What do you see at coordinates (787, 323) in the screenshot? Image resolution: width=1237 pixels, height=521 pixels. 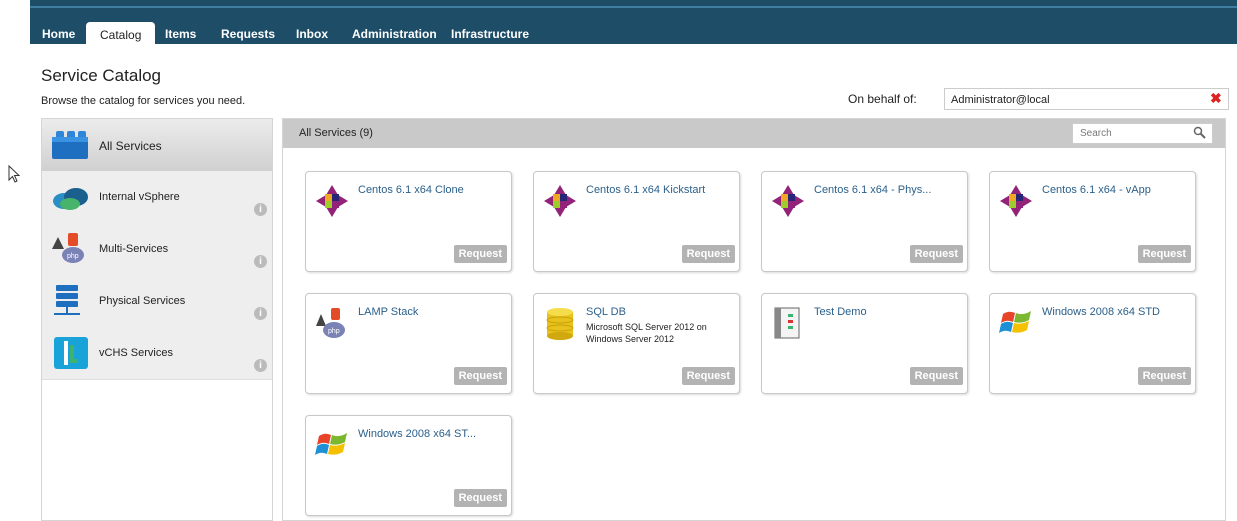 I see `server-rack-icon` at bounding box center [787, 323].